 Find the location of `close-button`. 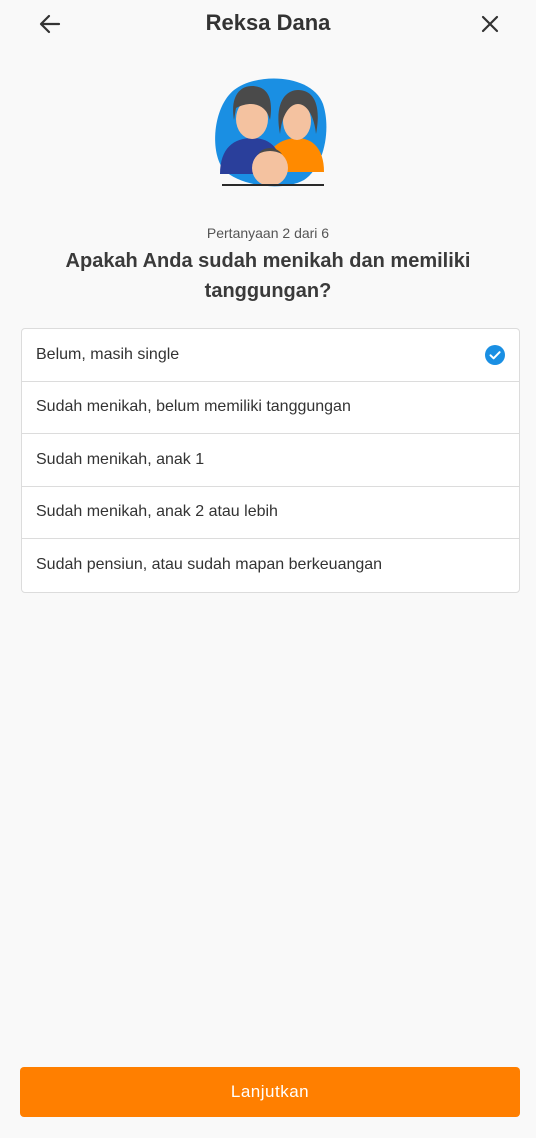

close-button is located at coordinates (490, 24).